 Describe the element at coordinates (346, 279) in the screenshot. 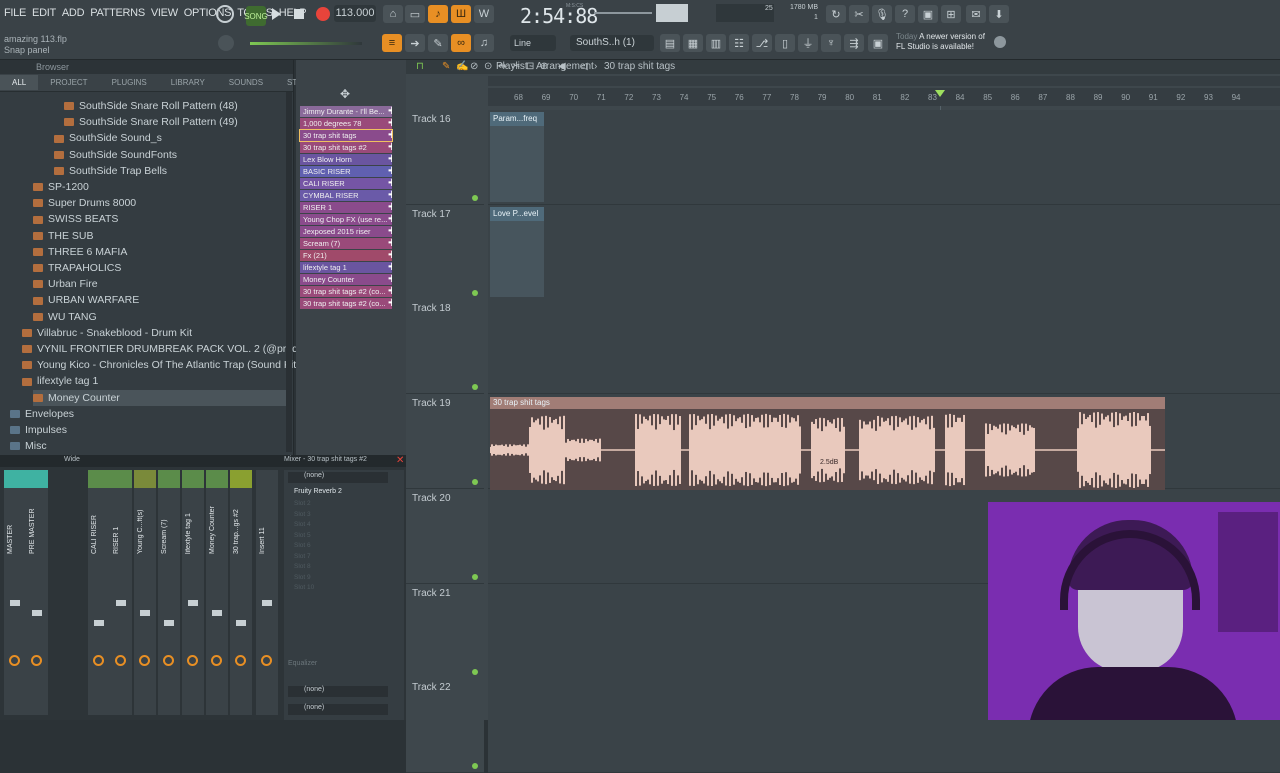

I see `channel-row: Money Counter ✚` at that location.